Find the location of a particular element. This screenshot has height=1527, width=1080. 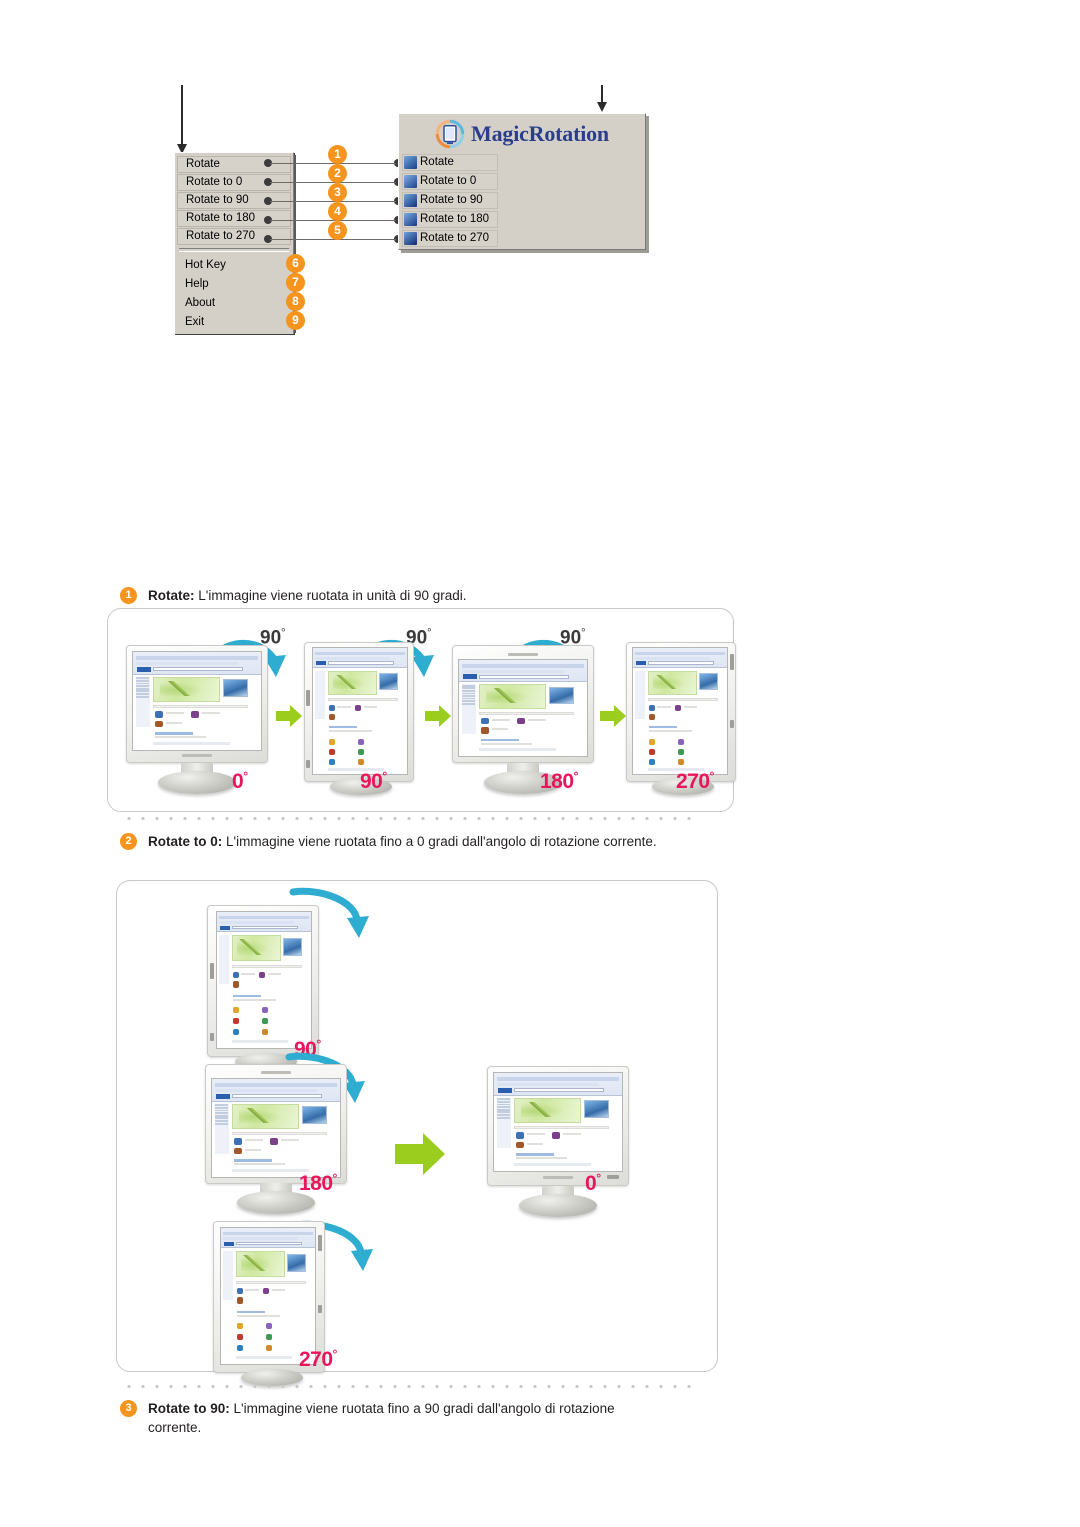

figure-1-panel: 90° 90° 90° 0° 90° 180° 270° is located at coordinates (421, 710).